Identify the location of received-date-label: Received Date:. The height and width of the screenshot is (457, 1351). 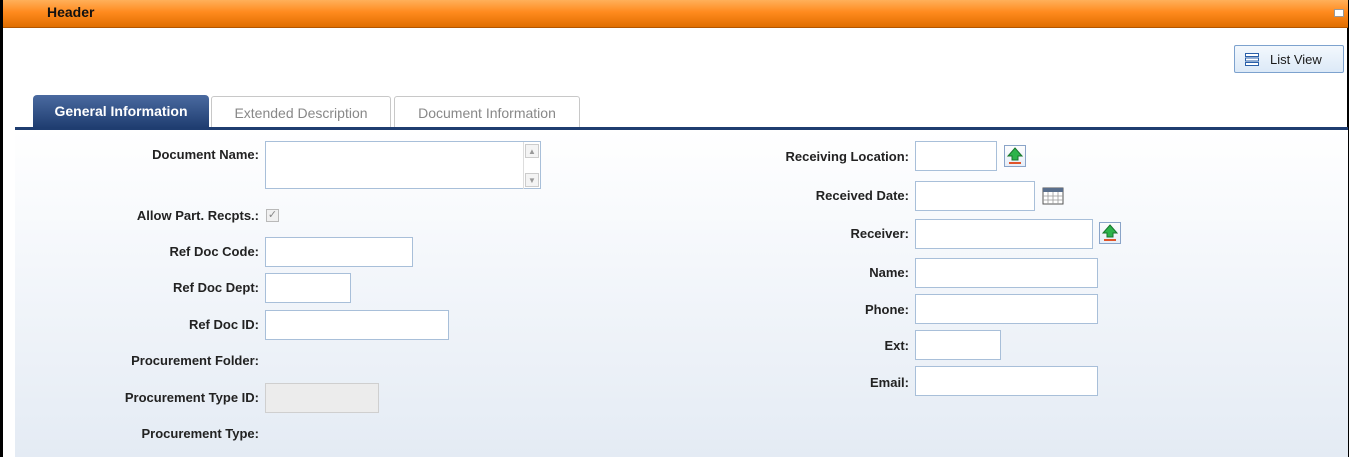
(862, 195).